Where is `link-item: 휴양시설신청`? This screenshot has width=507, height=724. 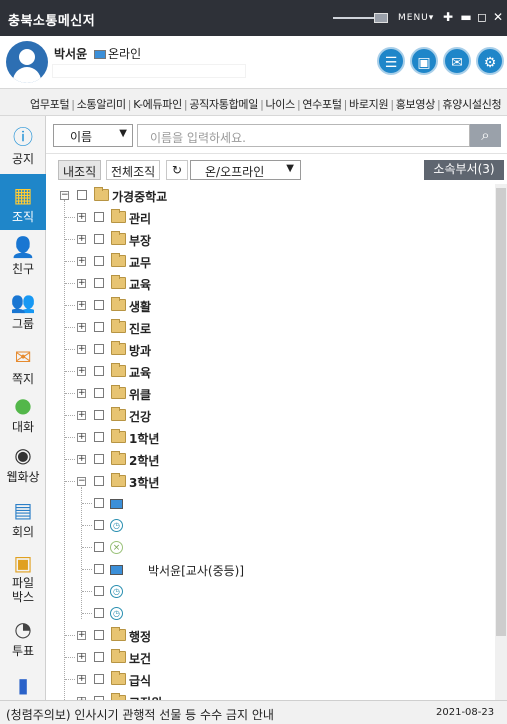
link-item: 휴양시설신청 is located at coordinates (471, 104).